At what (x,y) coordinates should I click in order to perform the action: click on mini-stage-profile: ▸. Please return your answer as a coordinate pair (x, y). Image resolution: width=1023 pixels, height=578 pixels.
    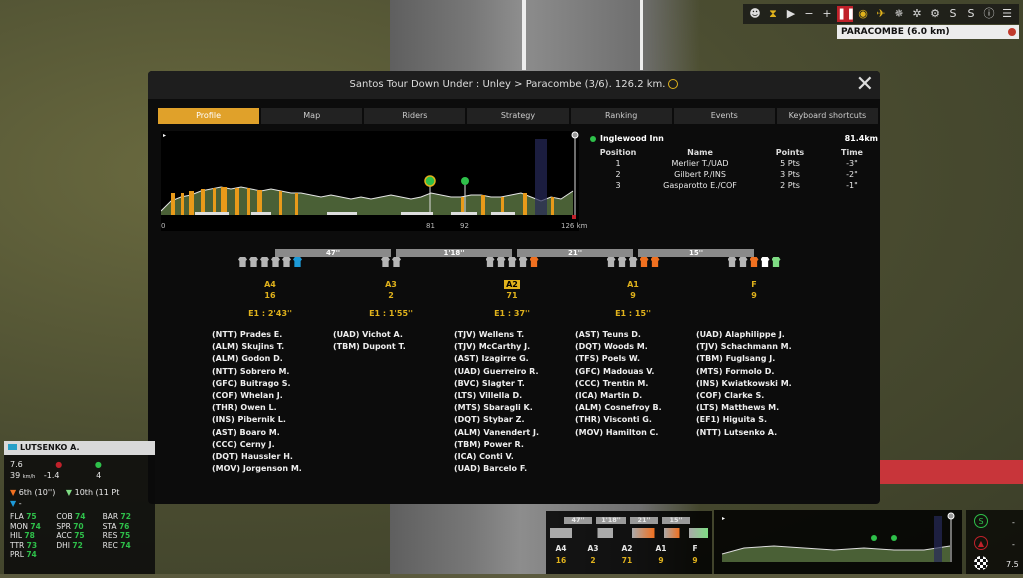
    Looking at the image, I should click on (838, 542).